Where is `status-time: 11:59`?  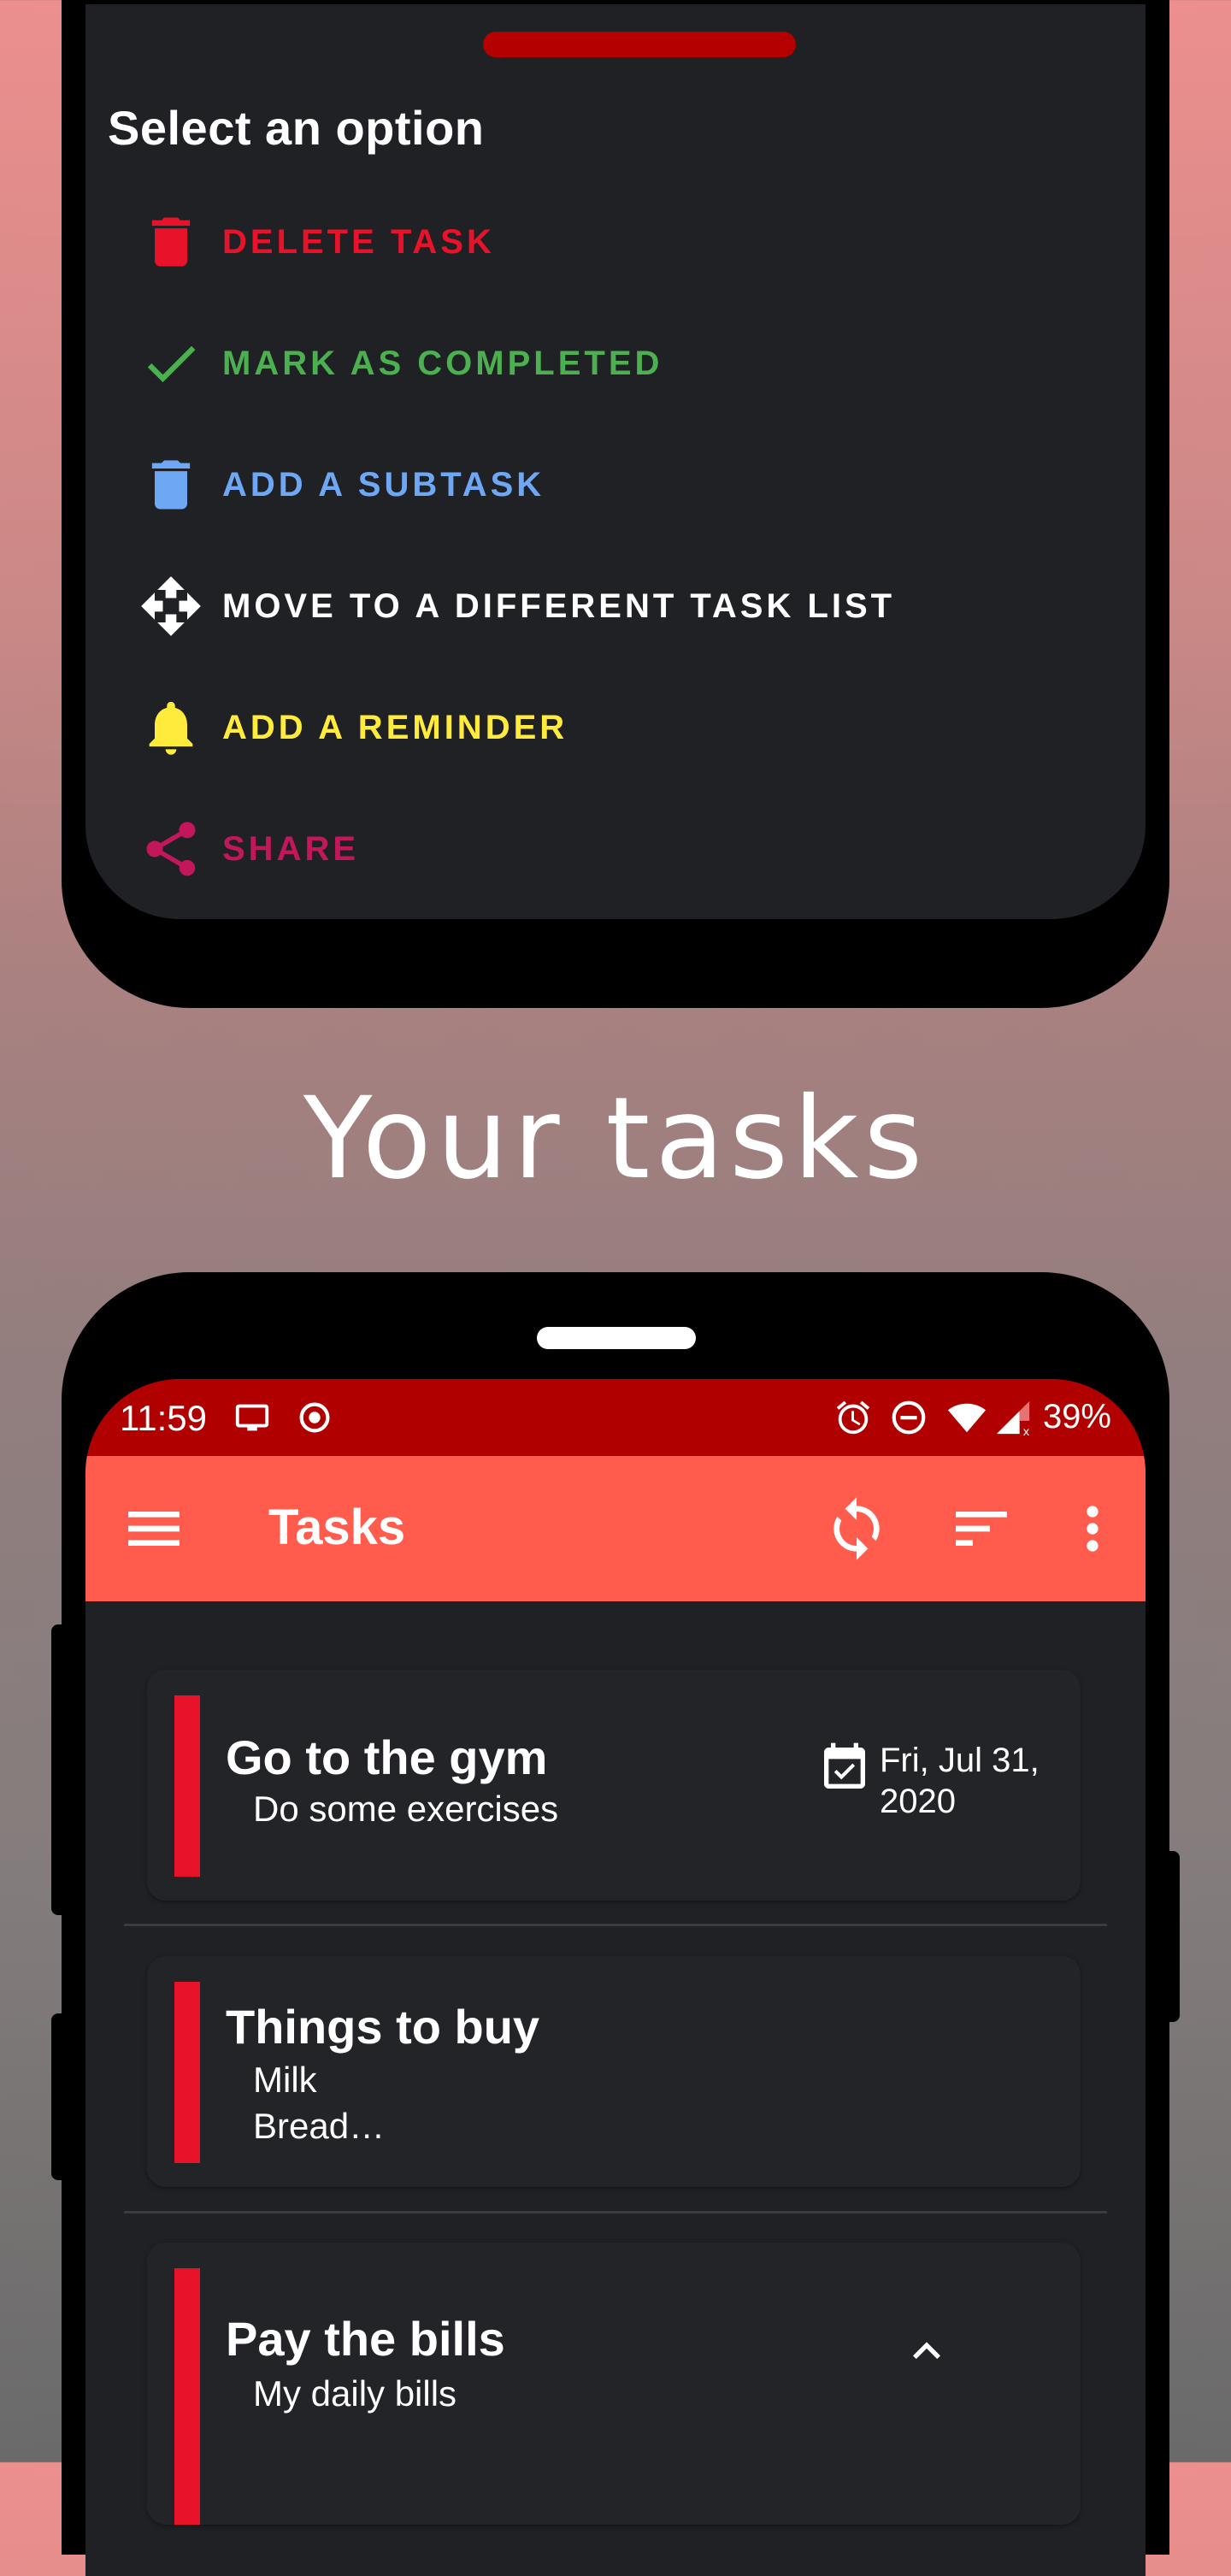 status-time: 11:59 is located at coordinates (163, 1418).